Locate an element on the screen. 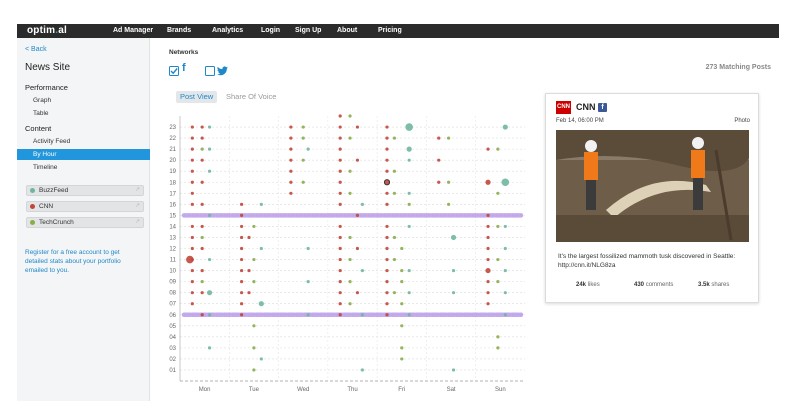  facebook-icon: f is located at coordinates (602, 107).